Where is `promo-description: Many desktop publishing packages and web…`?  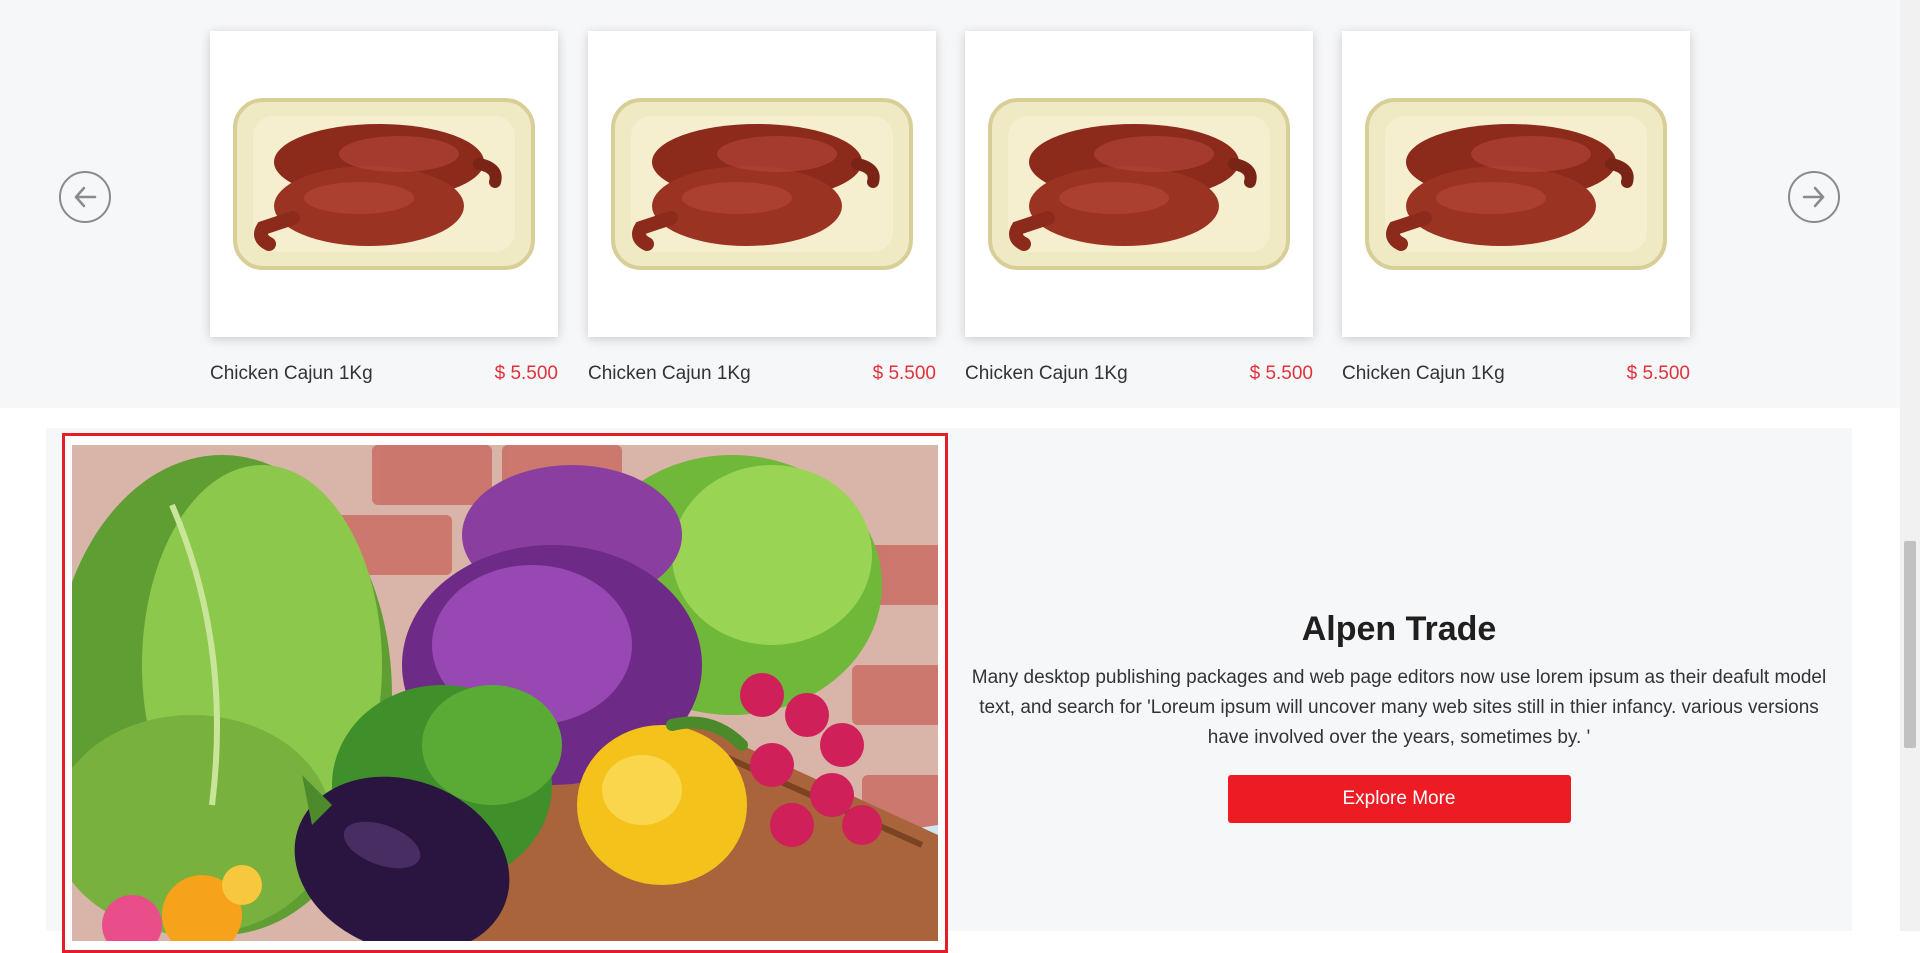
promo-description: Many desktop publishing packages and web… is located at coordinates (1399, 707).